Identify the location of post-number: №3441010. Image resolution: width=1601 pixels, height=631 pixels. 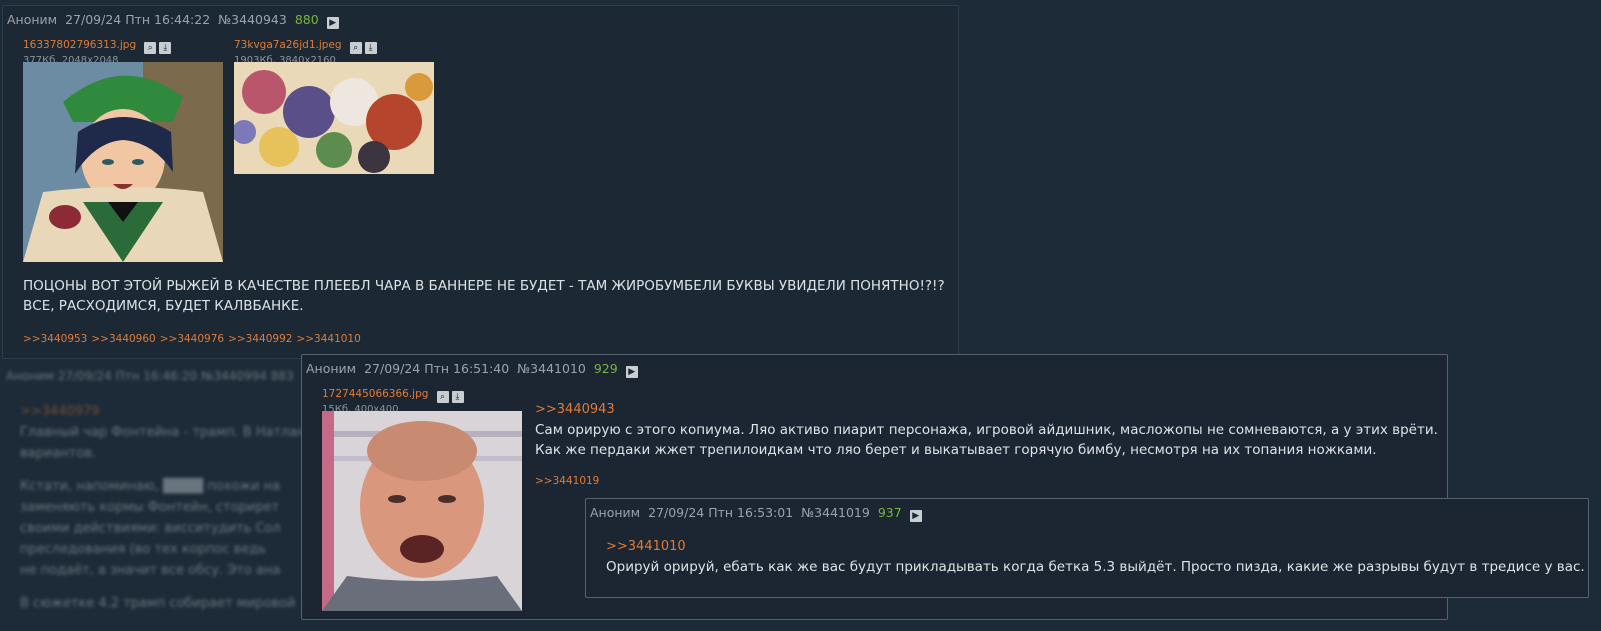
(551, 368).